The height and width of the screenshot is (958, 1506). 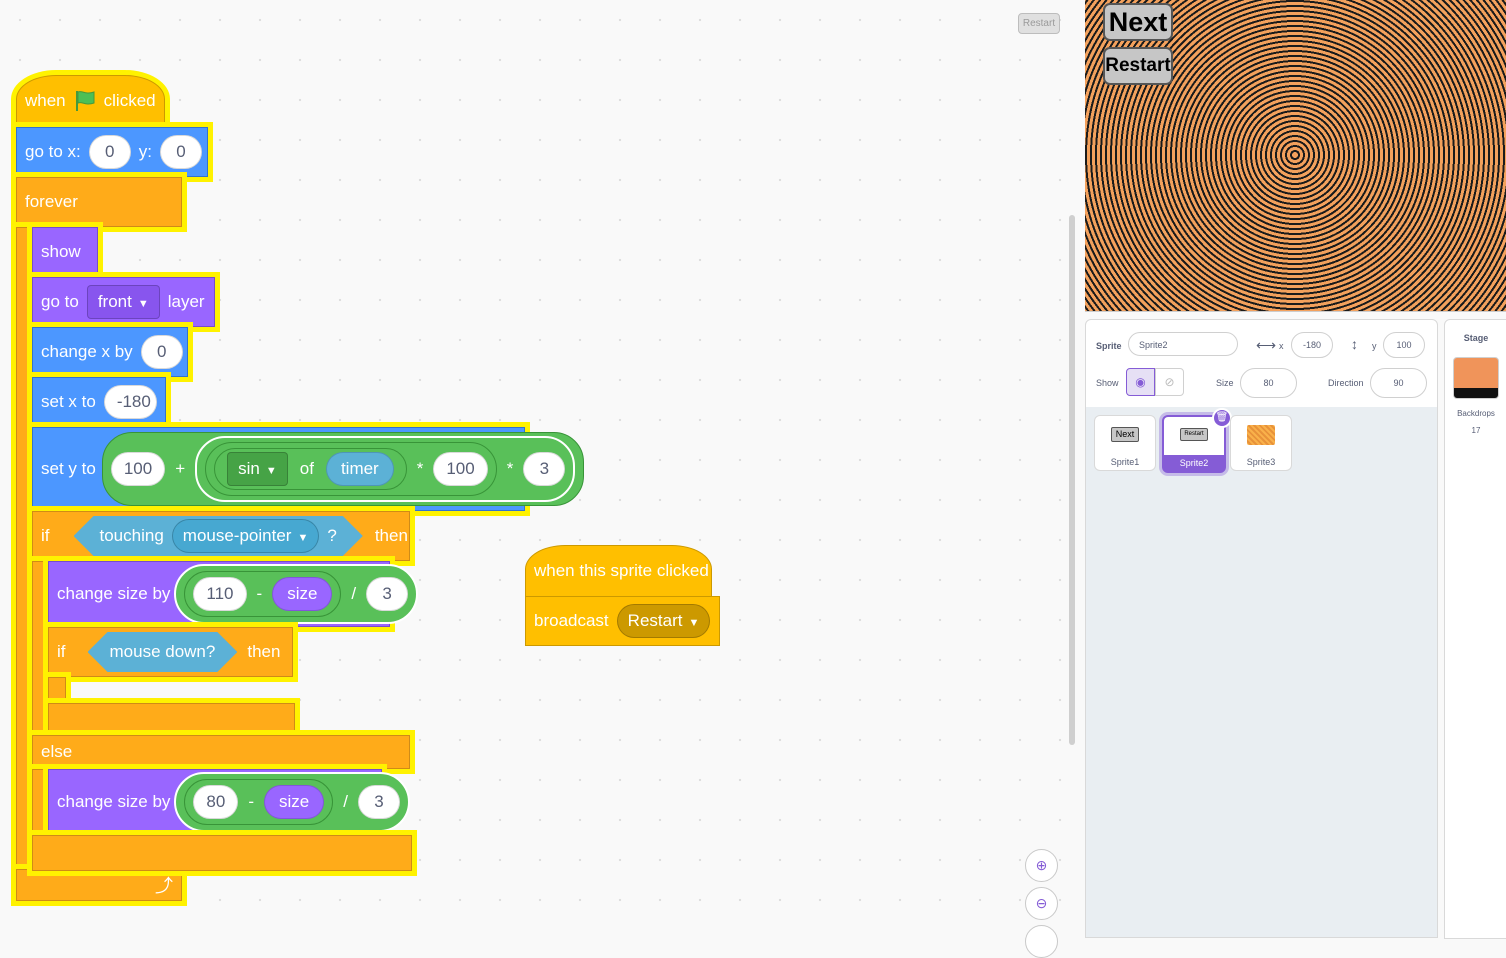 What do you see at coordinates (61, 251) in the screenshot?
I see `show-label: show` at bounding box center [61, 251].